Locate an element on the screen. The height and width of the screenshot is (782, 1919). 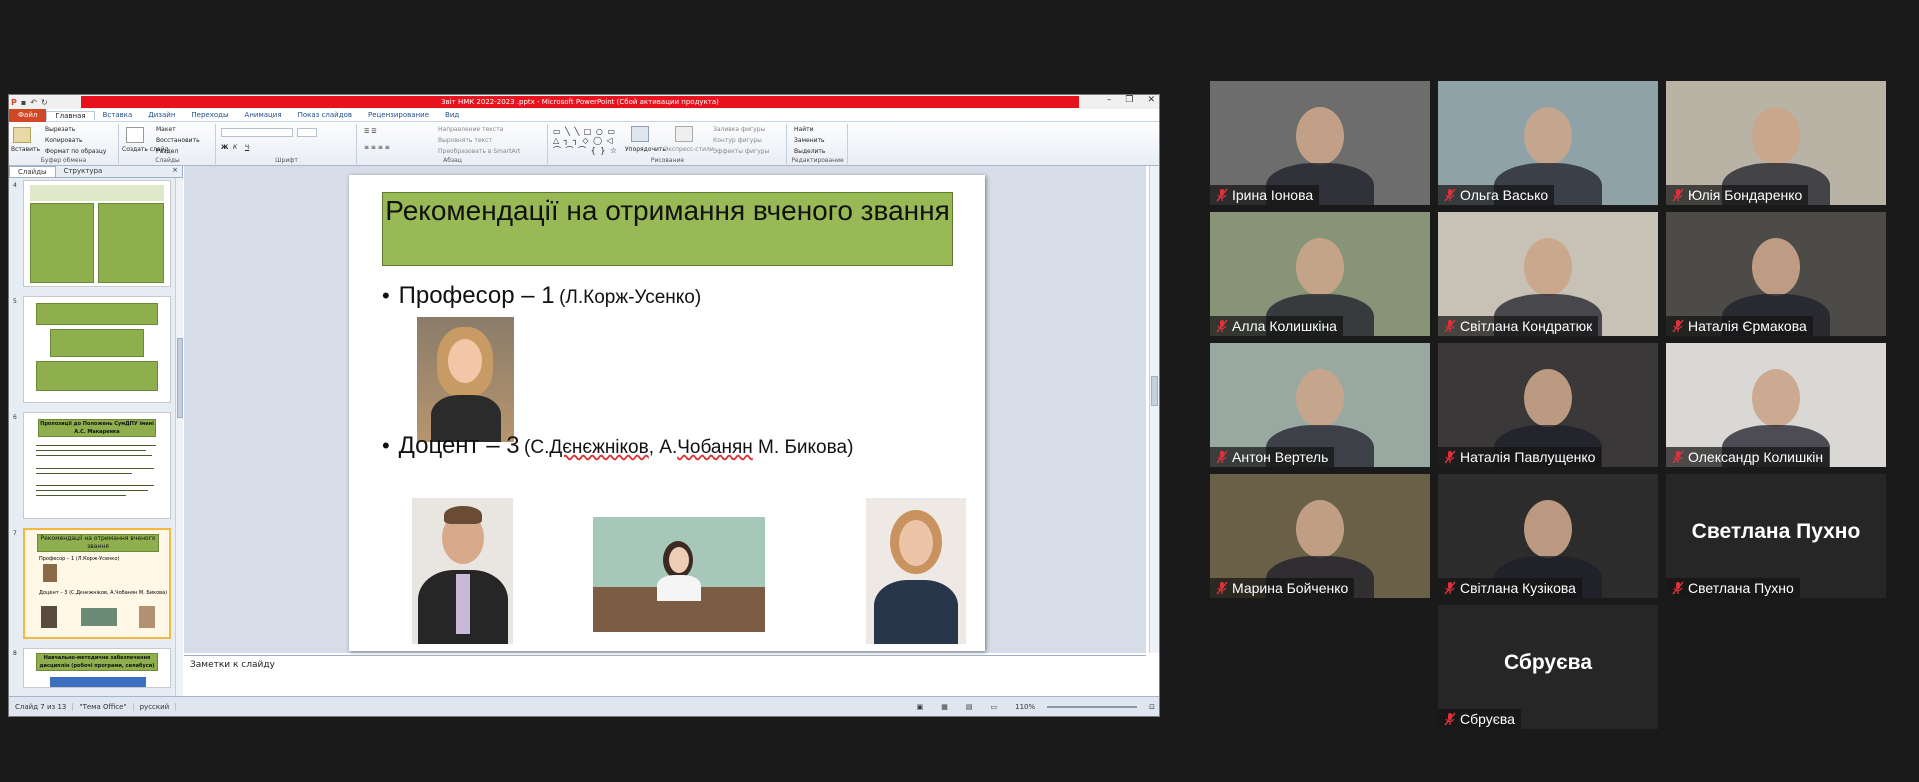
group-label: Рисование is located at coordinates (667, 160).